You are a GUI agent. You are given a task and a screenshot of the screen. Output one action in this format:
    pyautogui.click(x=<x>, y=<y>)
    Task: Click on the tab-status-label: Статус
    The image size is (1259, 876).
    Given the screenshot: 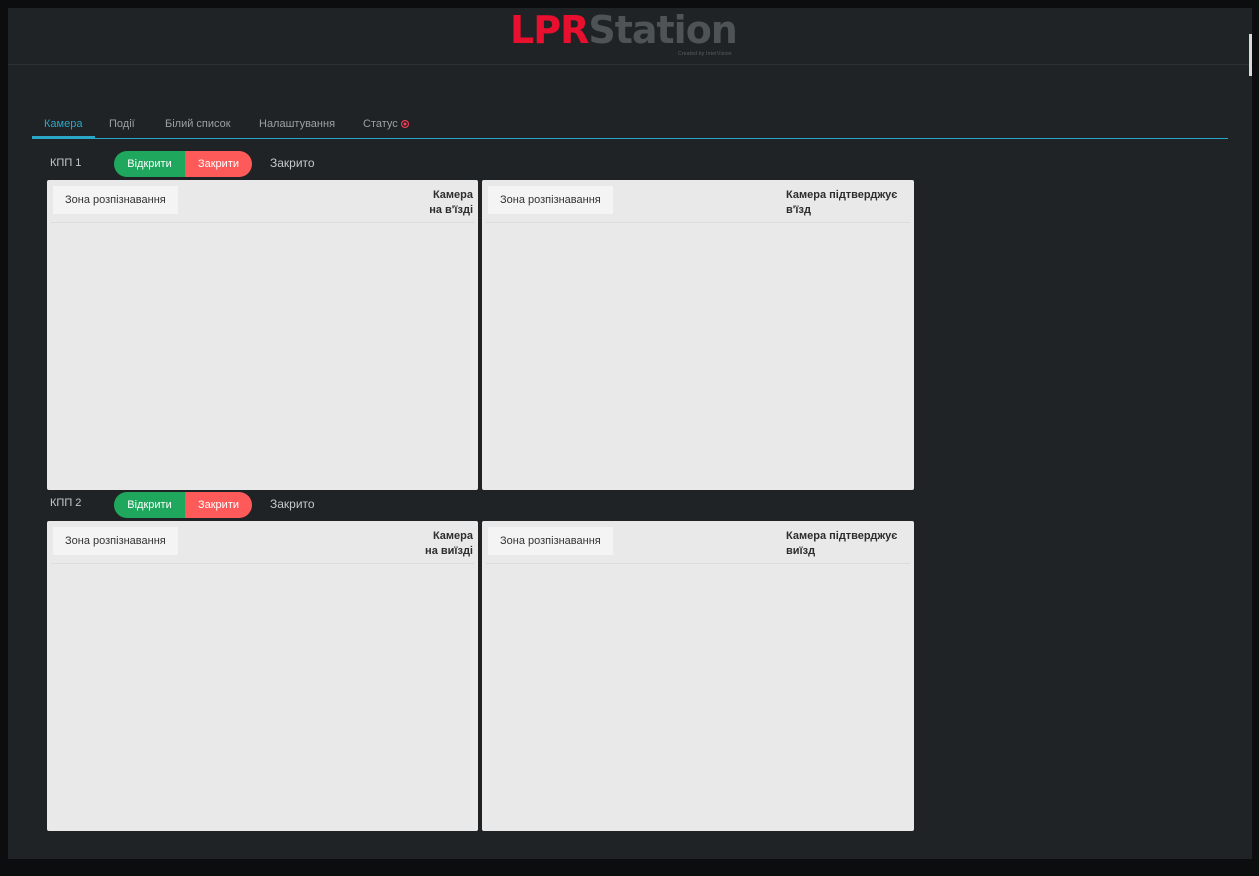 What is the action you would take?
    pyautogui.click(x=380, y=124)
    